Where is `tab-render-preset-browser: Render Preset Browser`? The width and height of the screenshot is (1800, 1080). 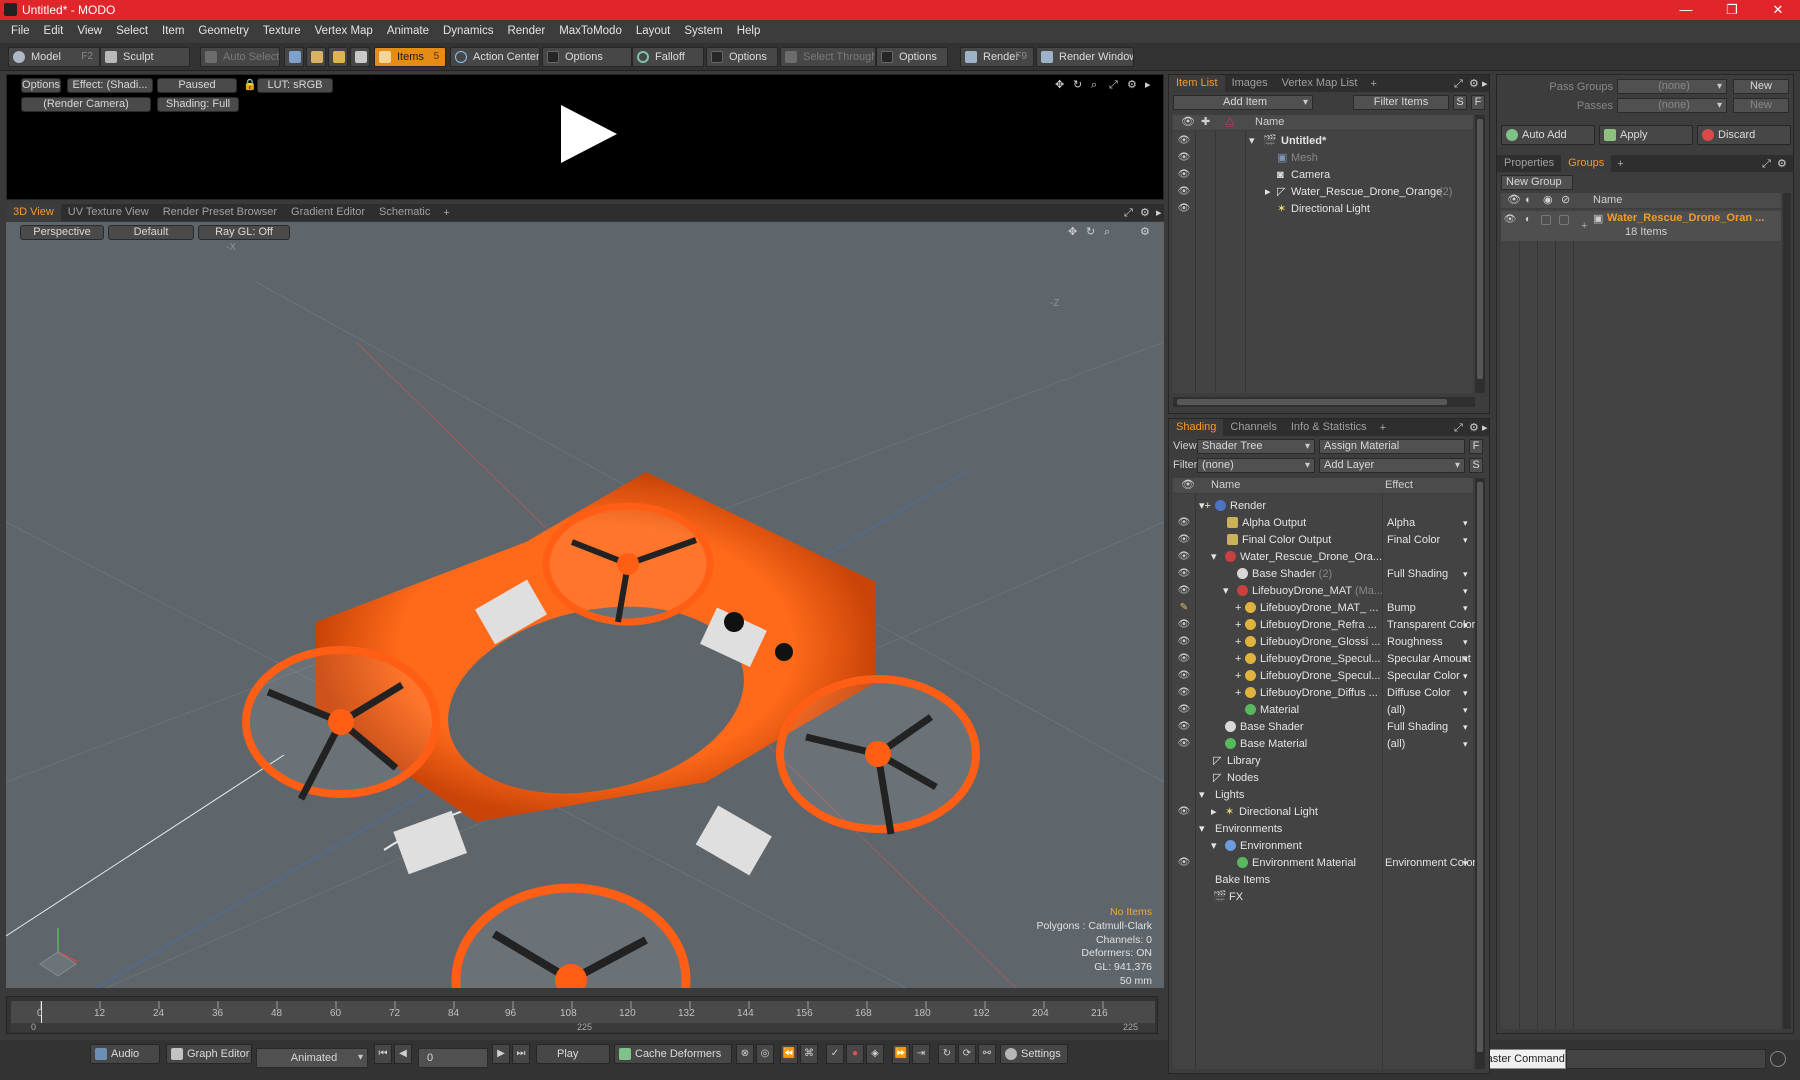 tab-render-preset-browser: Render Preset Browser is located at coordinates (220, 212).